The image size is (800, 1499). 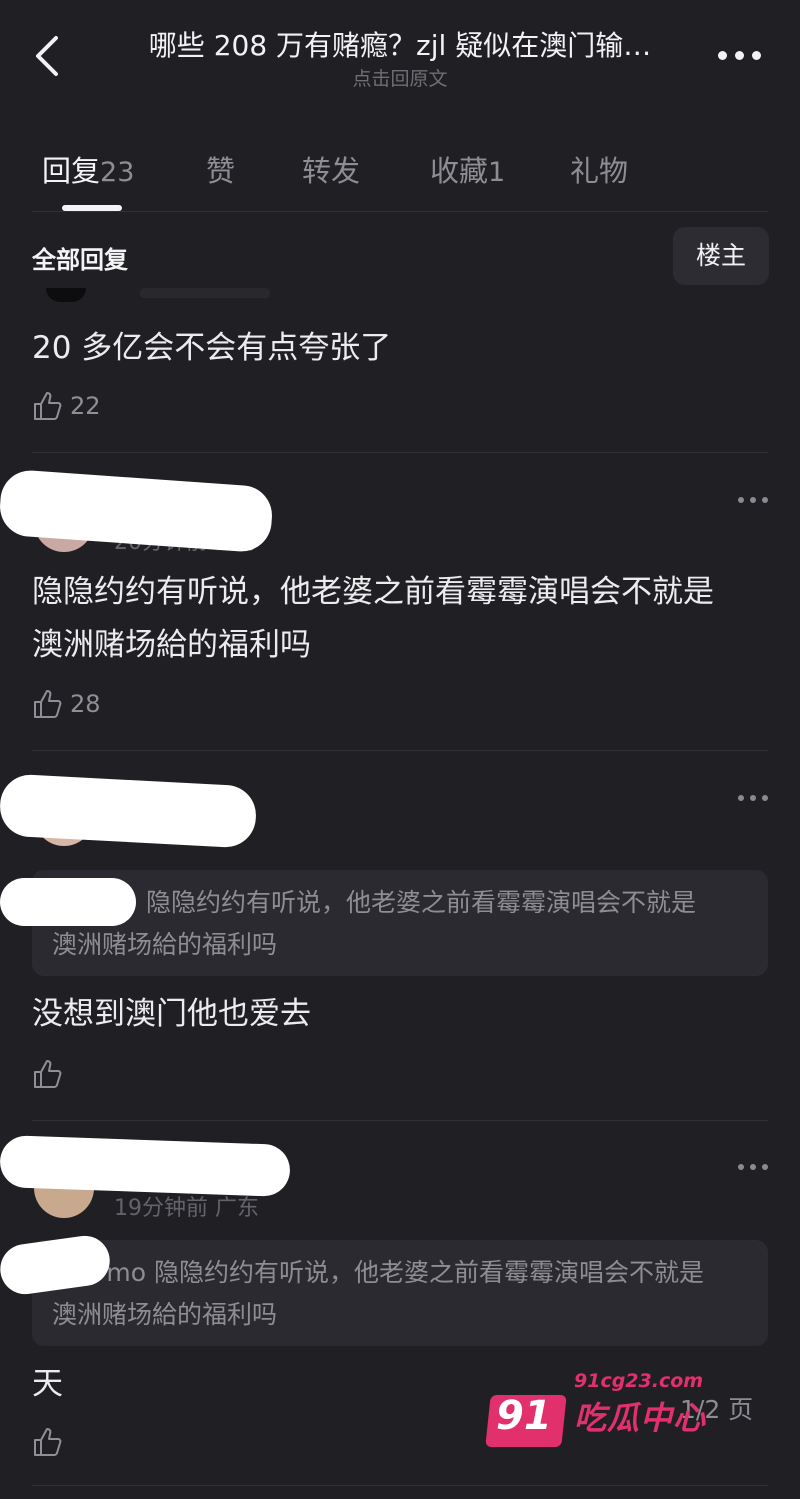 I want to click on watermark-badge-text: 91, so click(x=524, y=1416).